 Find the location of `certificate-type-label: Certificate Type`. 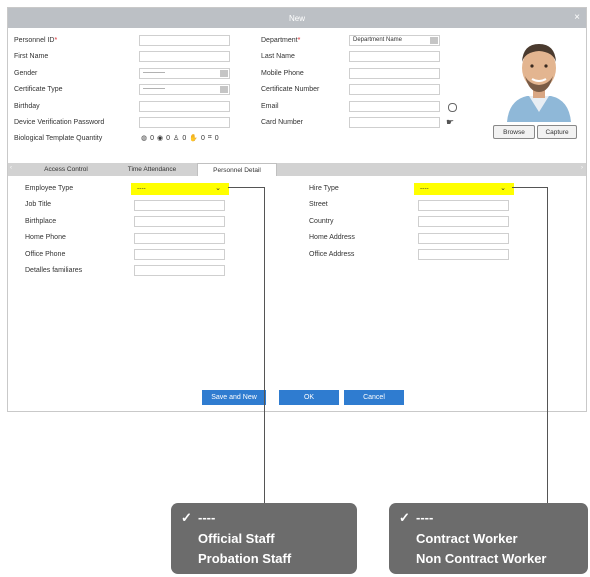

certificate-type-label: Certificate Type is located at coordinates (38, 89).